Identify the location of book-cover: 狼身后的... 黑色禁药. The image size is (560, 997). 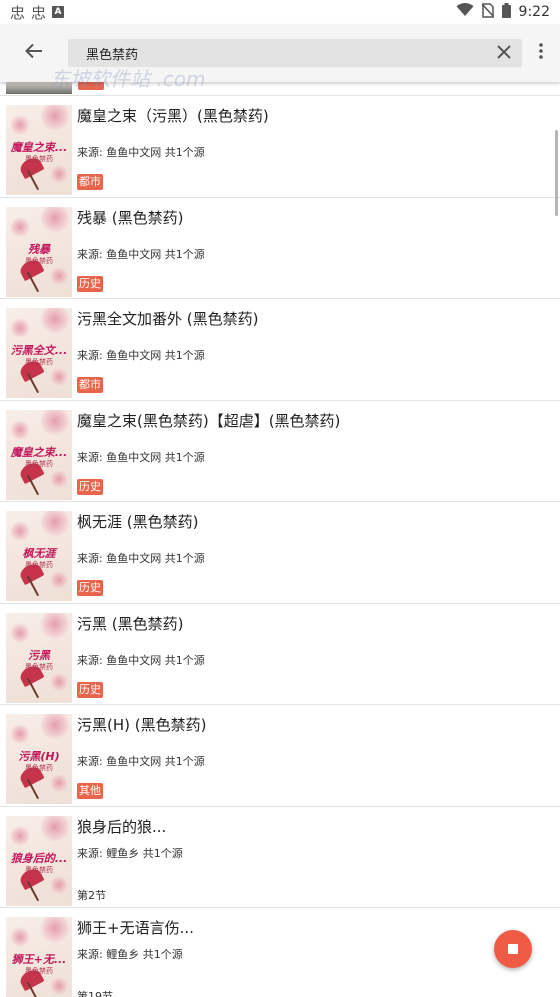
(39, 860).